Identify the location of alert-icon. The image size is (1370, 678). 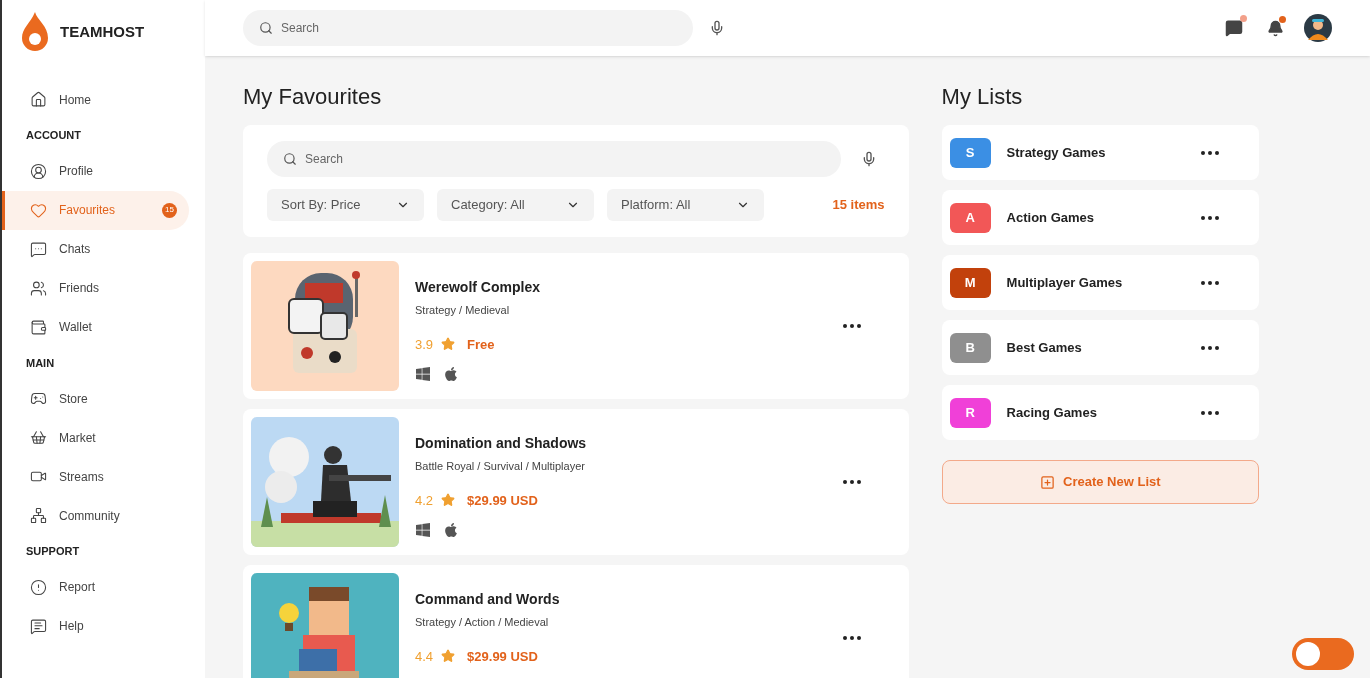
(38, 587).